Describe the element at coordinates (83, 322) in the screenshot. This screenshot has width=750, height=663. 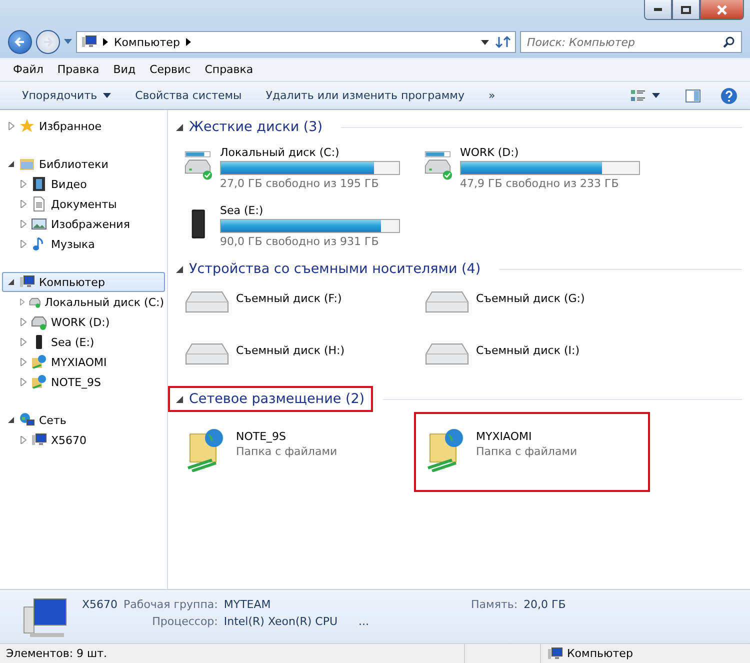
I see `tree-item: WORK (D:)` at that location.